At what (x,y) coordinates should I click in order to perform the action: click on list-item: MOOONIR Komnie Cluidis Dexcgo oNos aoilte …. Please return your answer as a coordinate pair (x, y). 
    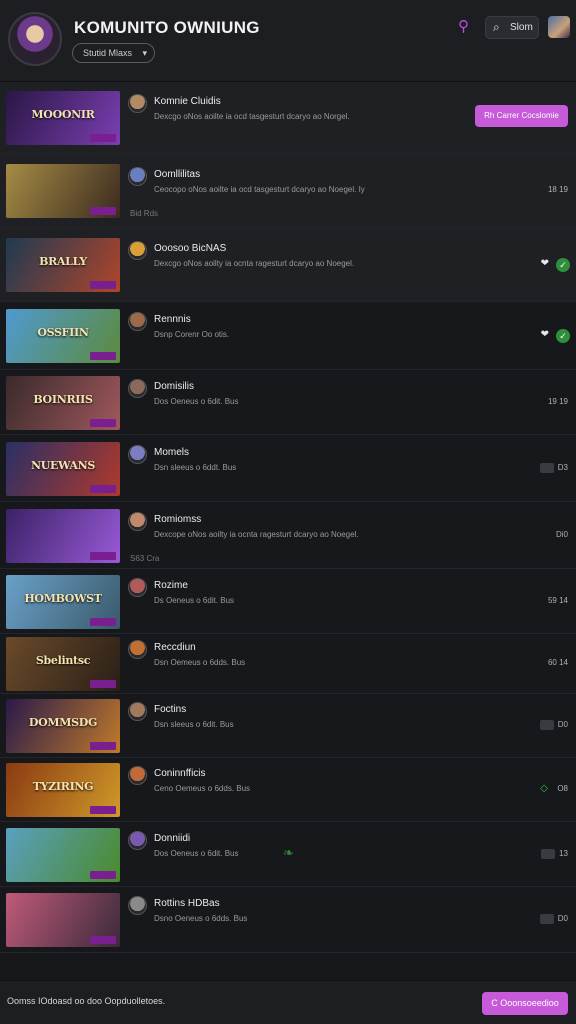
    Looking at the image, I should click on (288, 118).